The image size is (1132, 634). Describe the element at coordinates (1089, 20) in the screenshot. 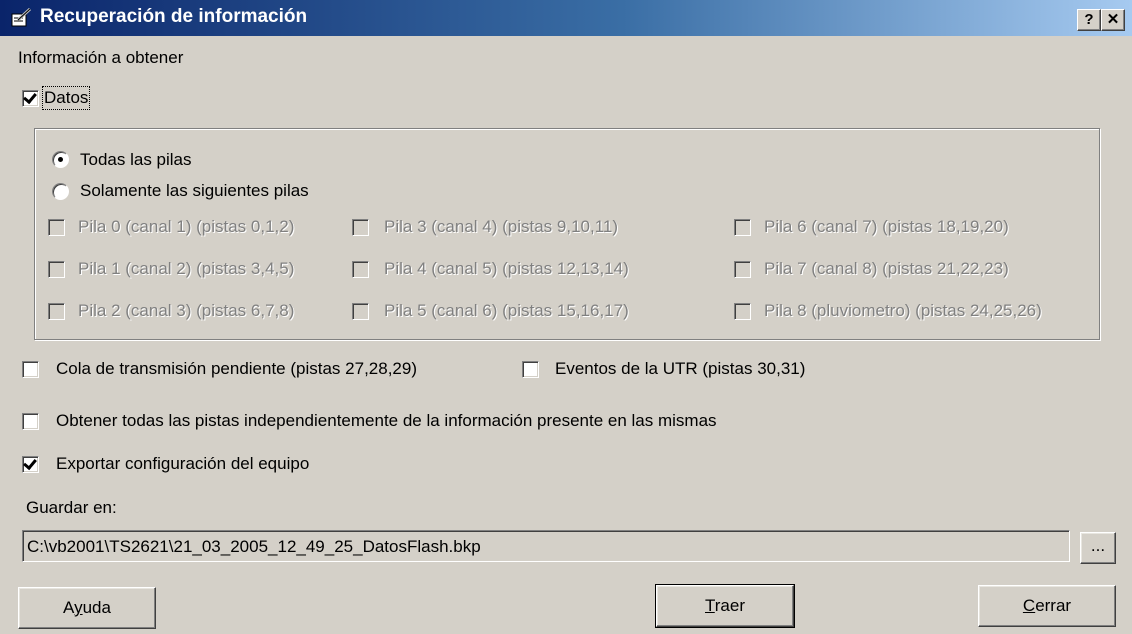

I see `help-button: ?` at that location.